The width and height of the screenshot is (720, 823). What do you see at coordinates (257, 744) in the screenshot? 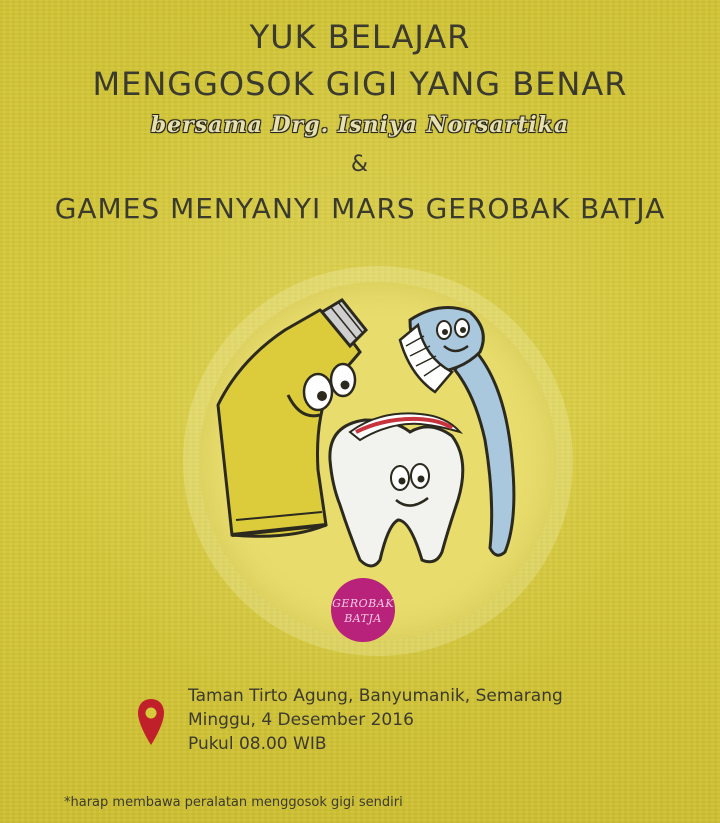
I see `event-time: Pukul 08.00 WIB` at bounding box center [257, 744].